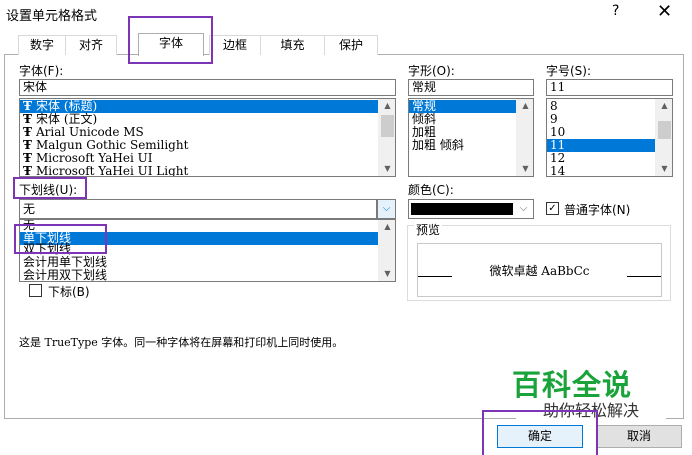 The width and height of the screenshot is (692, 455). I want to click on tab-font: 字体, so click(171, 44).